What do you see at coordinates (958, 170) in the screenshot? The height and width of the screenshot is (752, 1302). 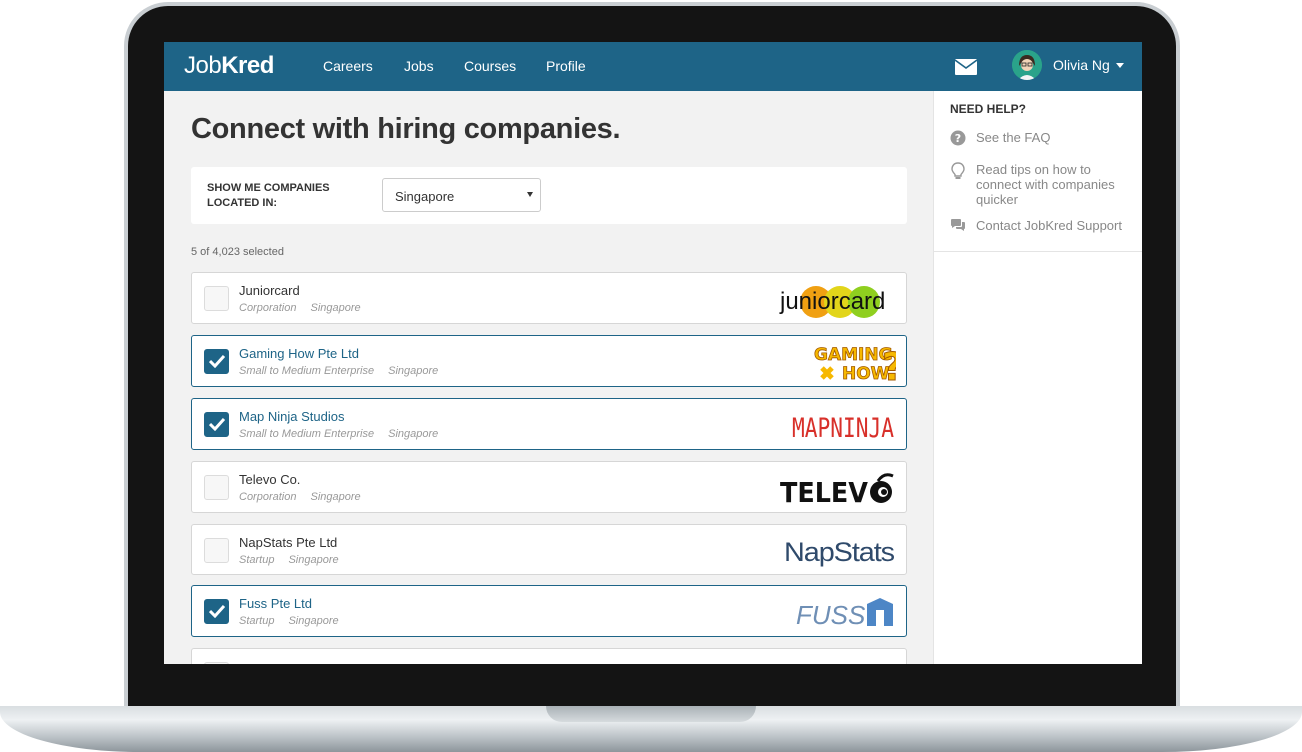 I see `lightbulb-icon` at bounding box center [958, 170].